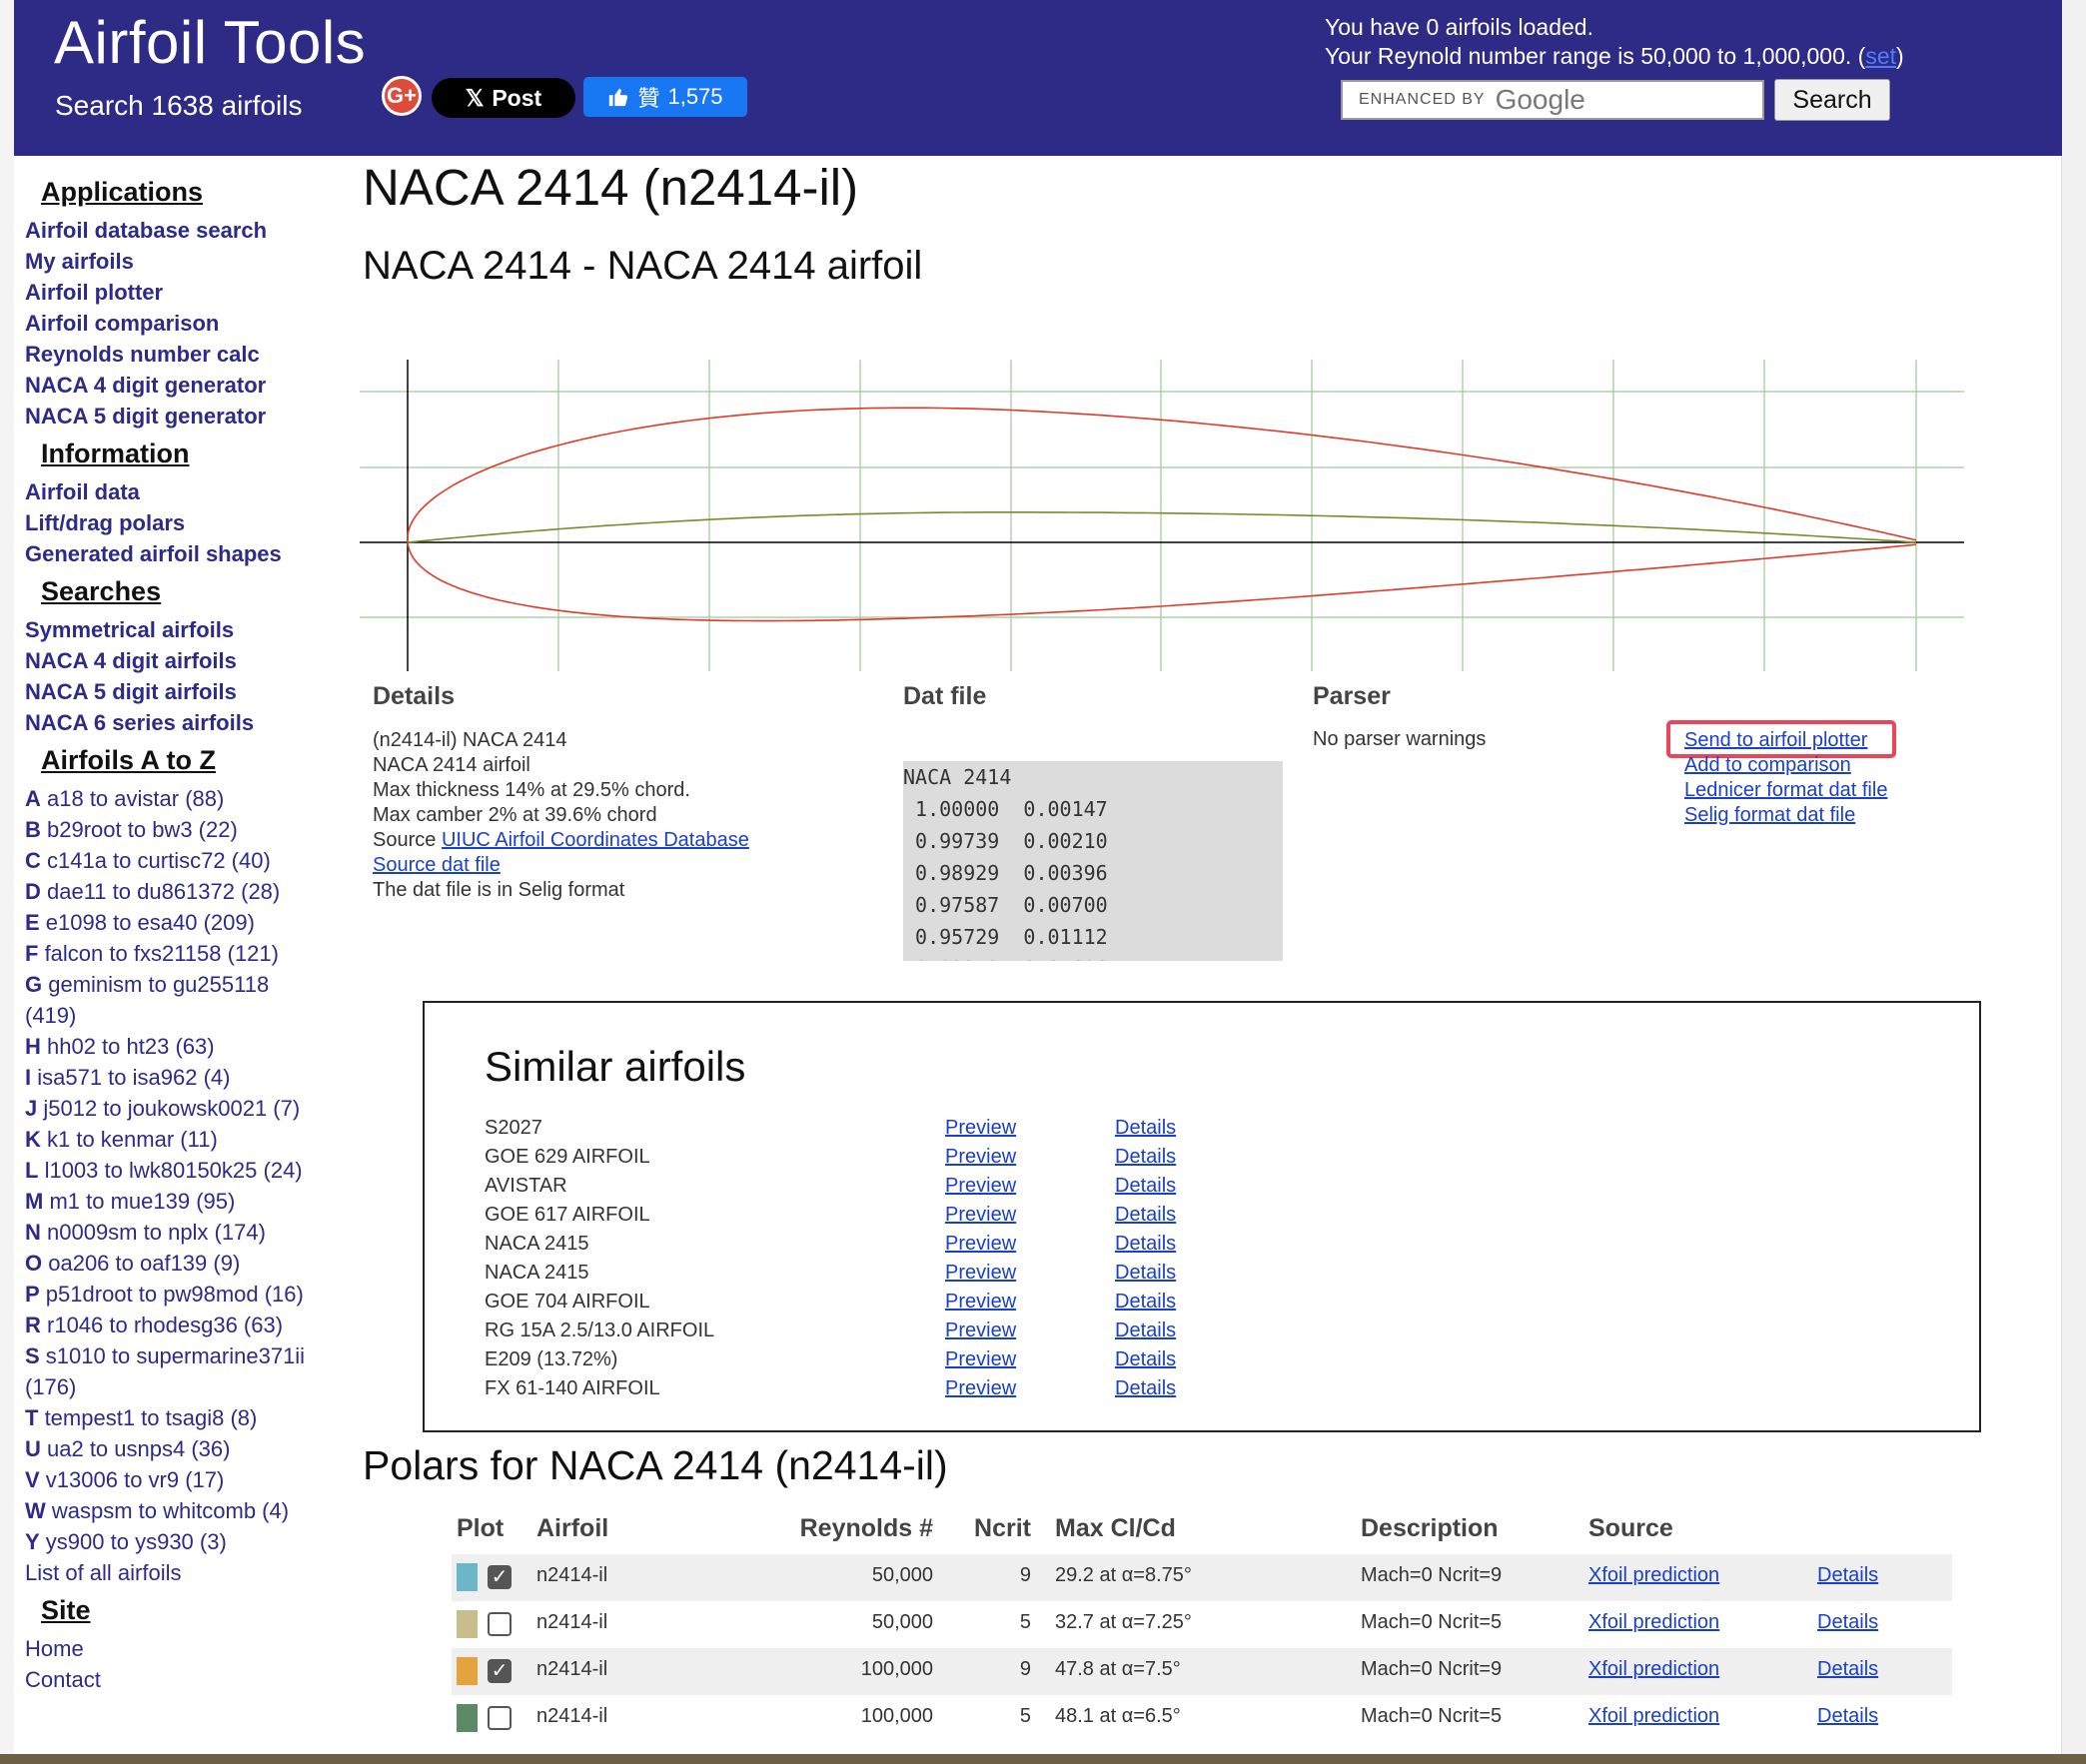 This screenshot has height=1764, width=2086. Describe the element at coordinates (185, 1572) in the screenshot. I see `sidebar-item-all-airfoils: List of all airfoils` at that location.